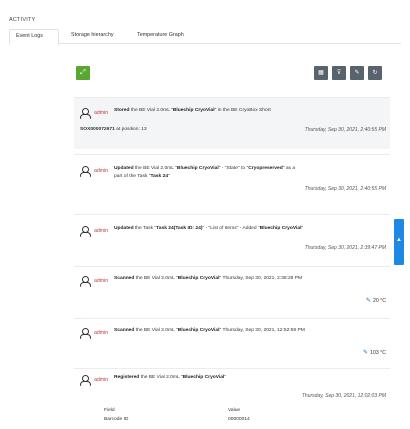 The height and width of the screenshot is (429, 410). Describe the element at coordinates (96, 36) in the screenshot. I see `tab-storage-hierarchy: Storage hierarchy` at that location.